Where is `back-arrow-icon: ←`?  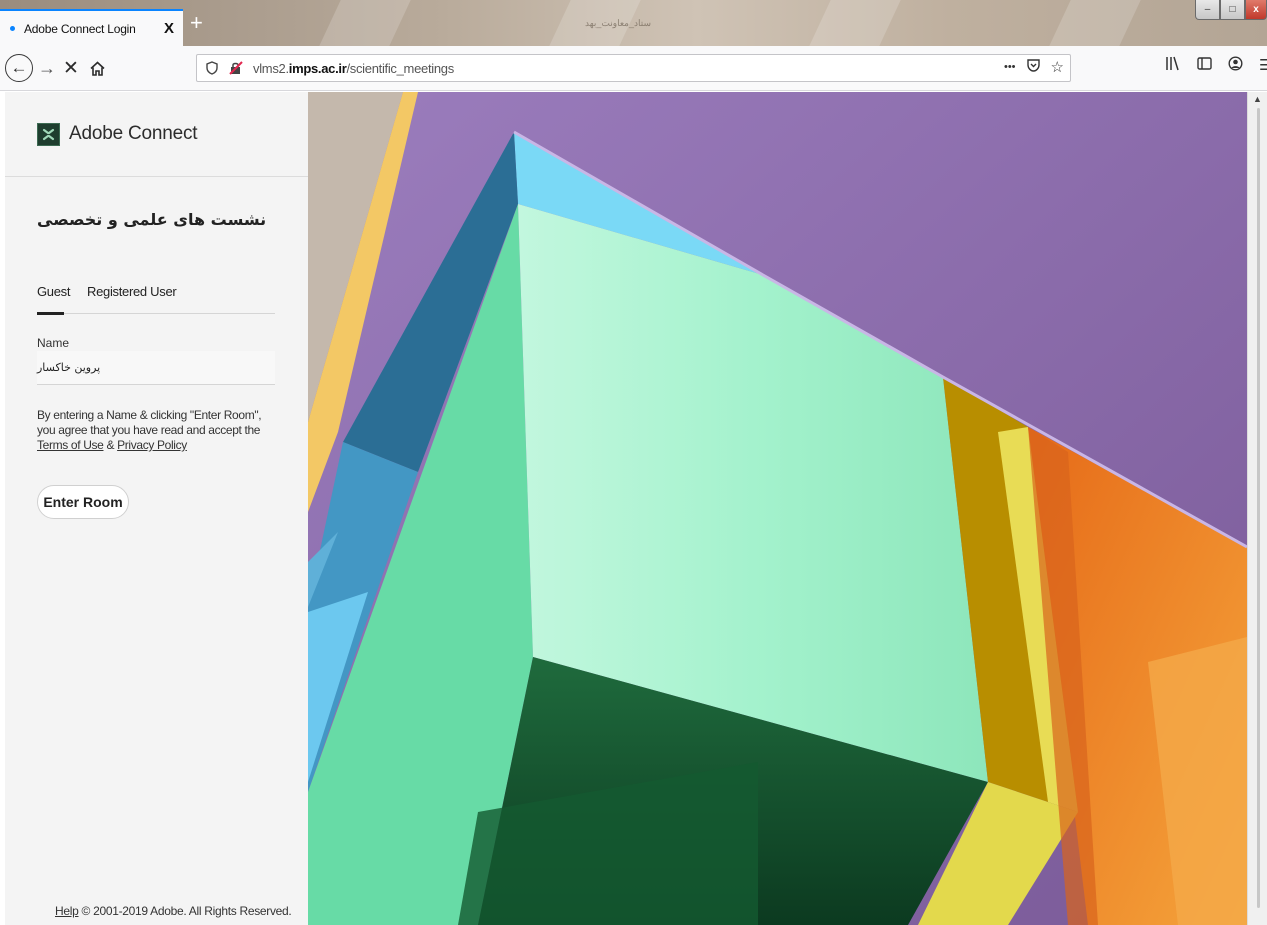 back-arrow-icon: ← is located at coordinates (19, 67).